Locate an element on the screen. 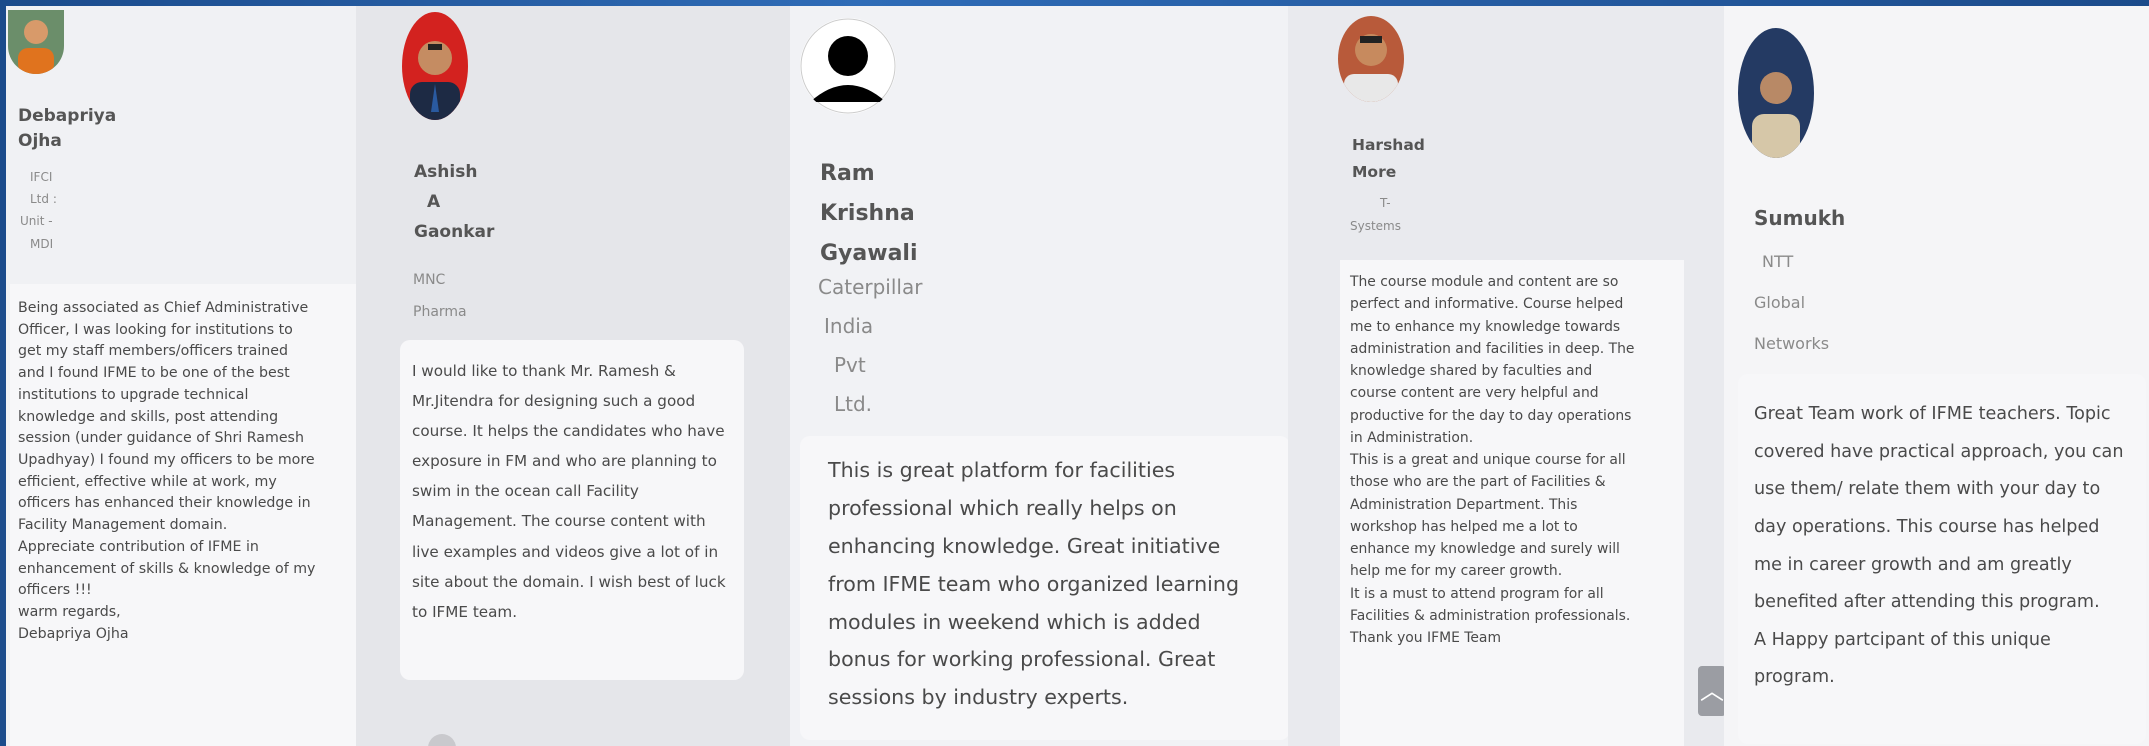 Image resolution: width=2149 pixels, height=746 pixels. reviewer-org: NTT Global Networks is located at coordinates (1792, 302).